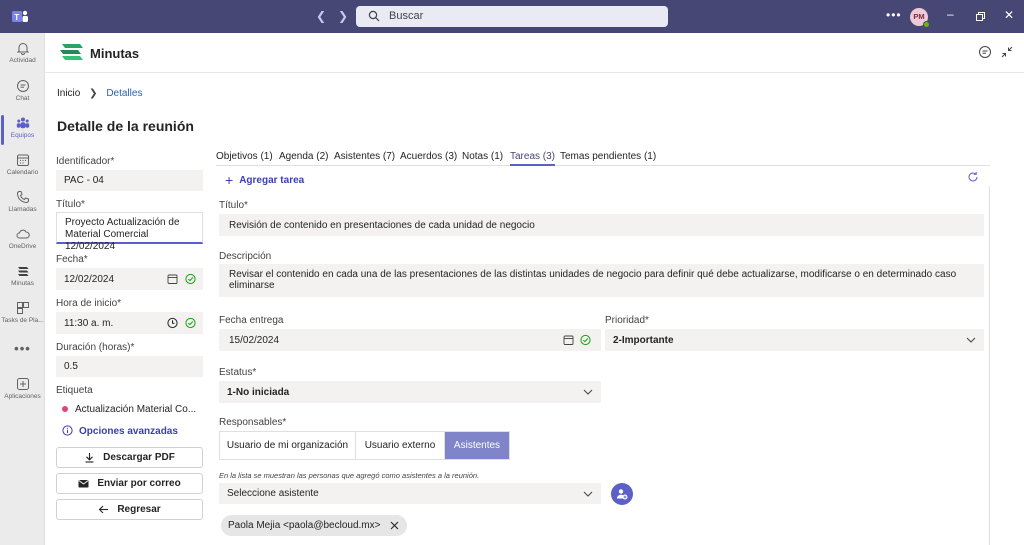 This screenshot has height=545, width=1024. Describe the element at coordinates (245, 256) in the screenshot. I see `descripcion-label: Descripción` at that location.